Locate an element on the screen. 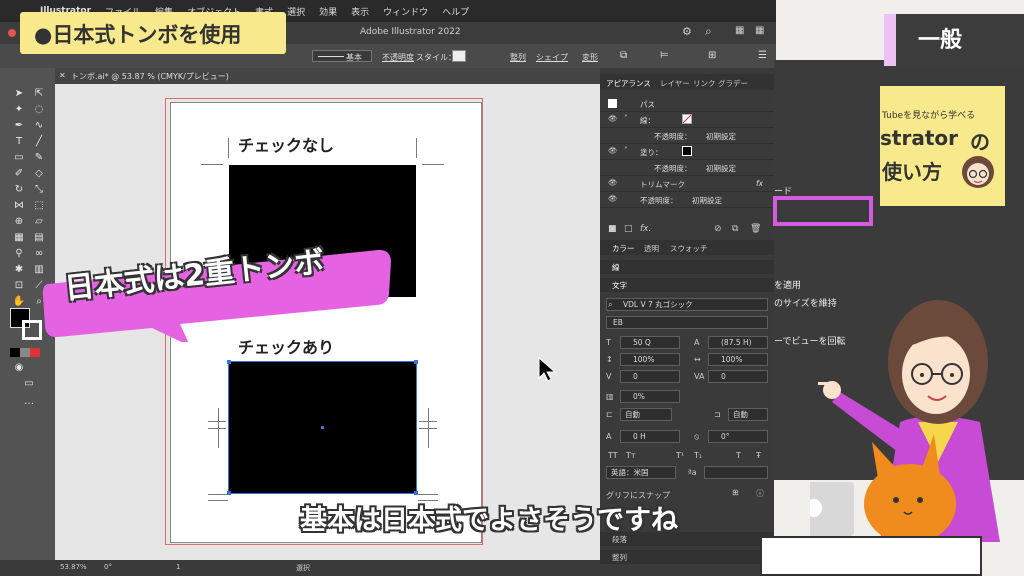  transform-link: 変形 is located at coordinates (590, 57).